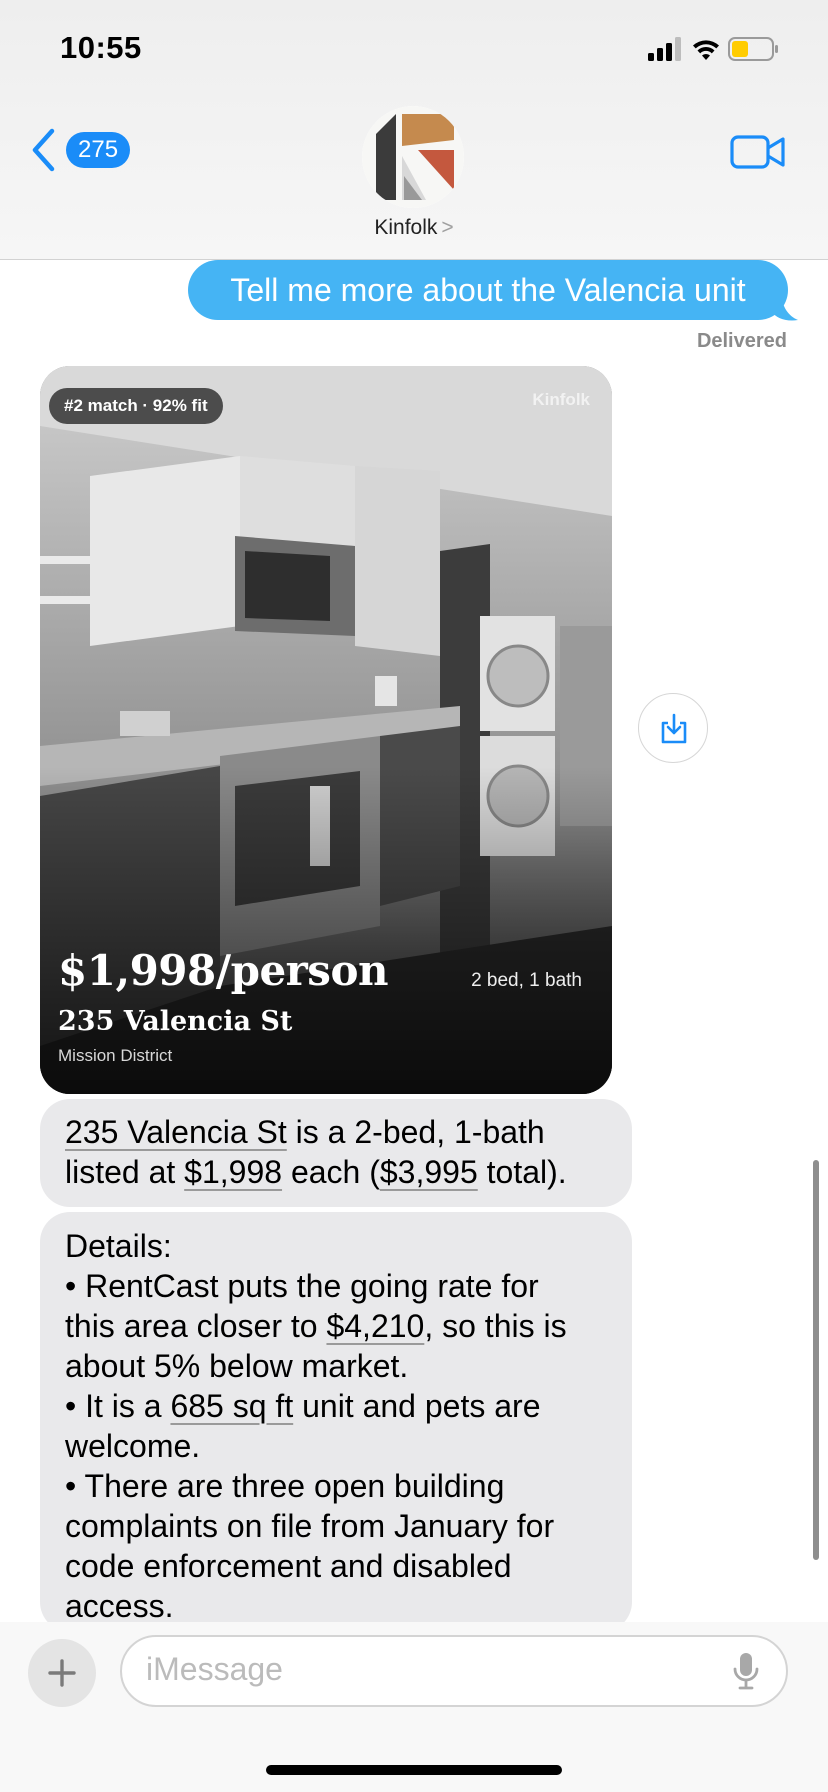 The image size is (828, 1792). What do you see at coordinates (816, 1360) in the screenshot?
I see `scrollbar` at bounding box center [816, 1360].